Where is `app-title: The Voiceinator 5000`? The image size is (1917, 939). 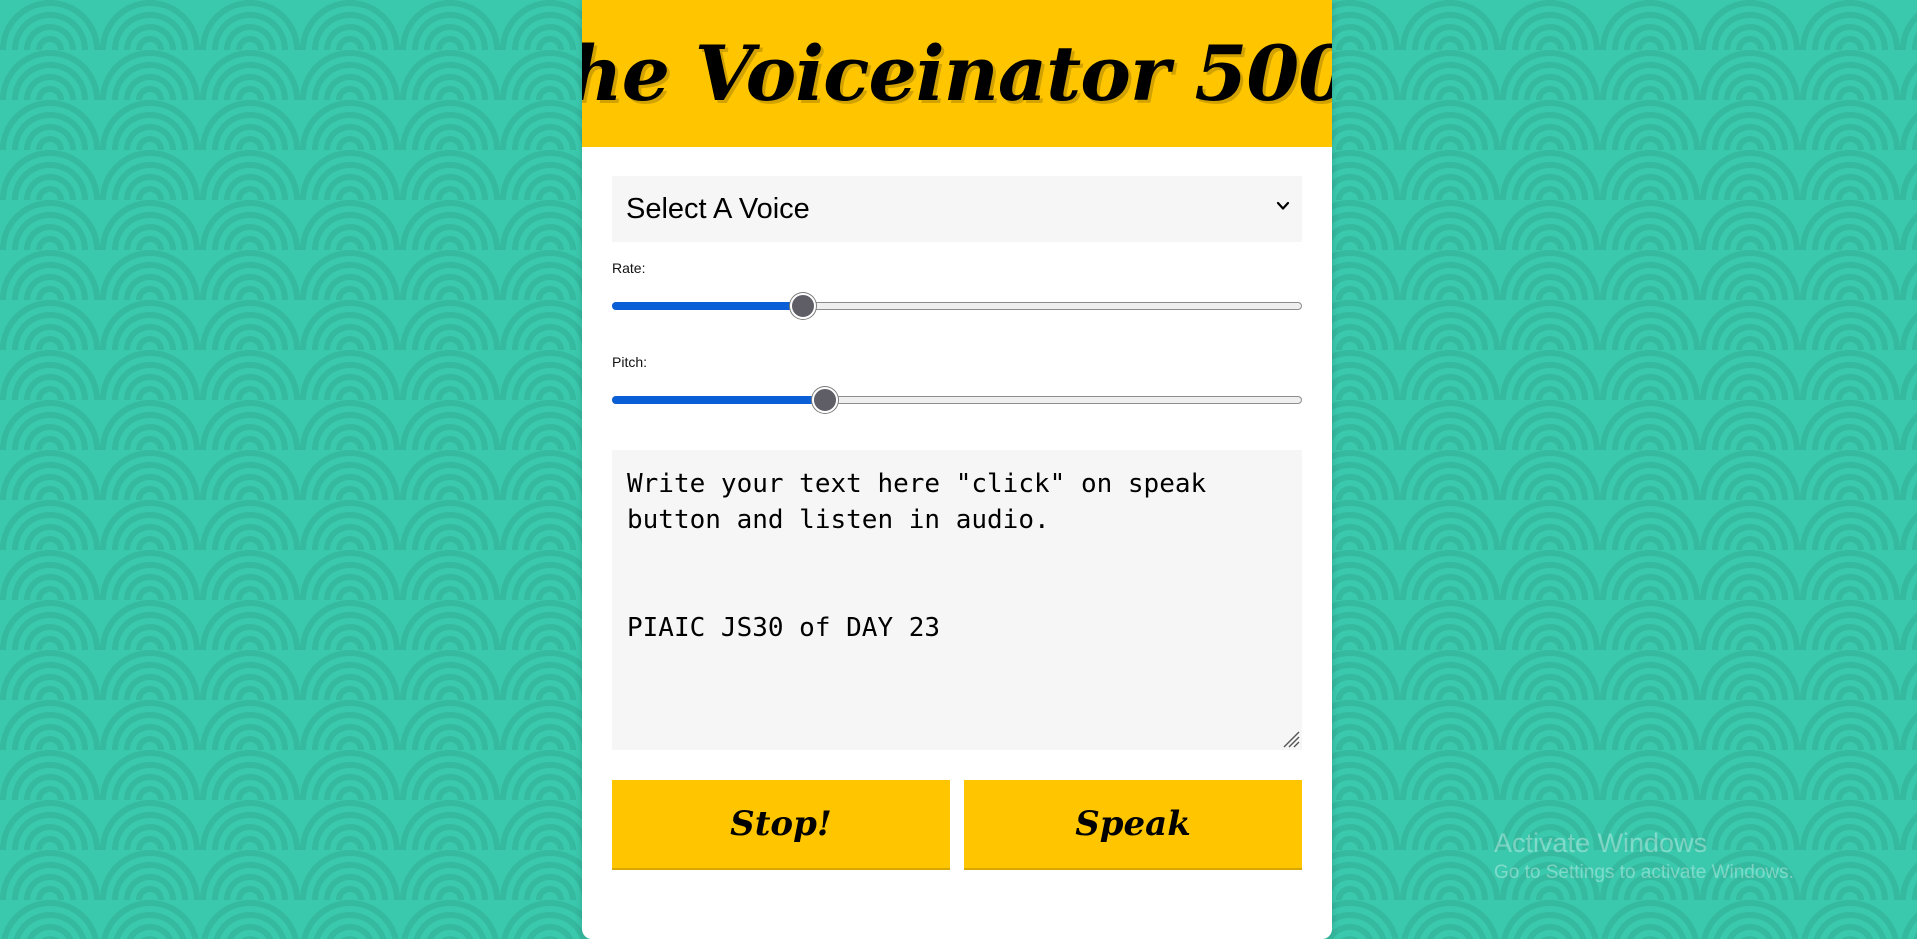 app-title: The Voiceinator 5000 is located at coordinates (957, 73).